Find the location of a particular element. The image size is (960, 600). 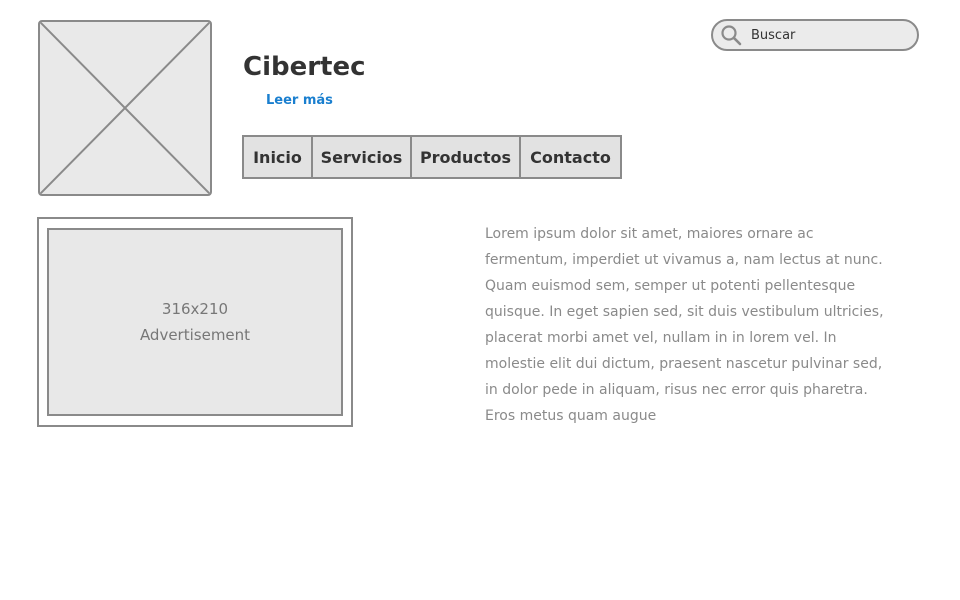

advertisement-frame: 316x210 Advertisement is located at coordinates (195, 322).